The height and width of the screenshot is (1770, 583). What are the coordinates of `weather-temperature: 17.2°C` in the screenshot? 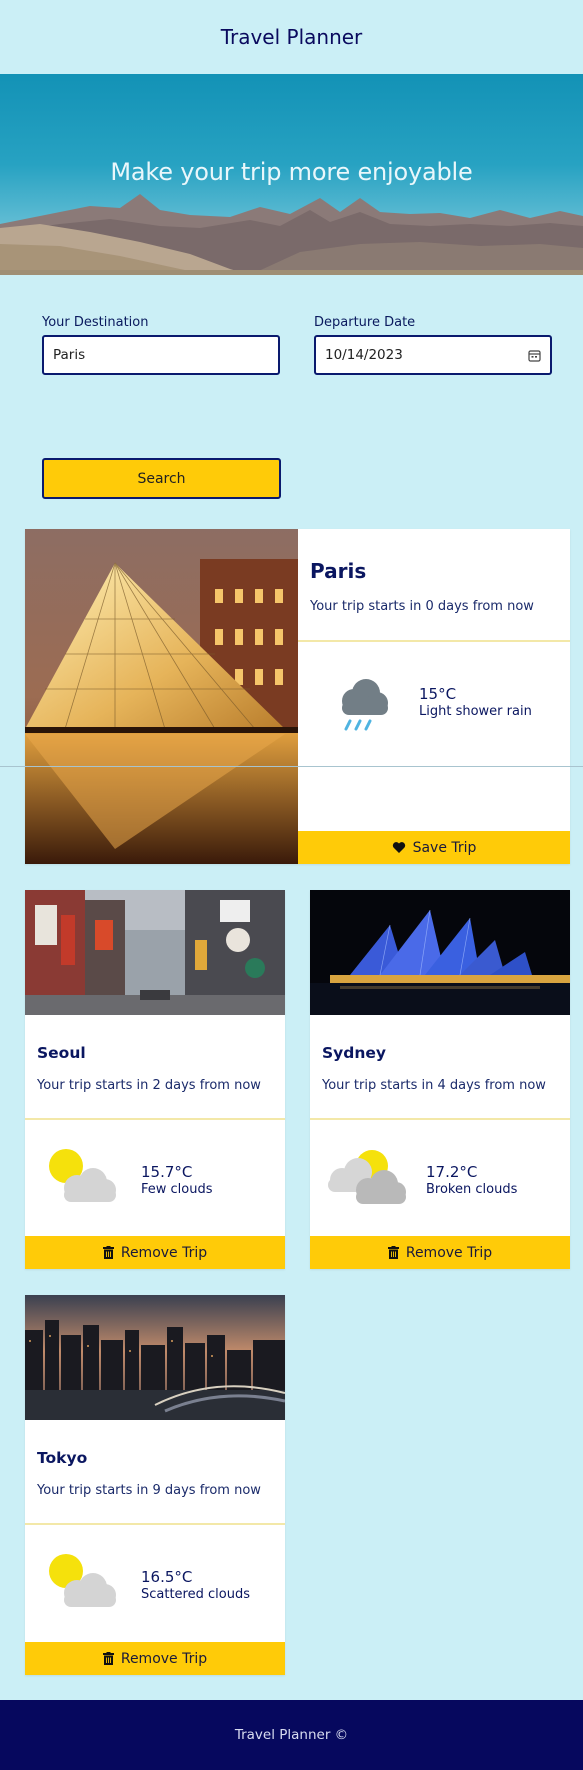 It's located at (452, 1172).